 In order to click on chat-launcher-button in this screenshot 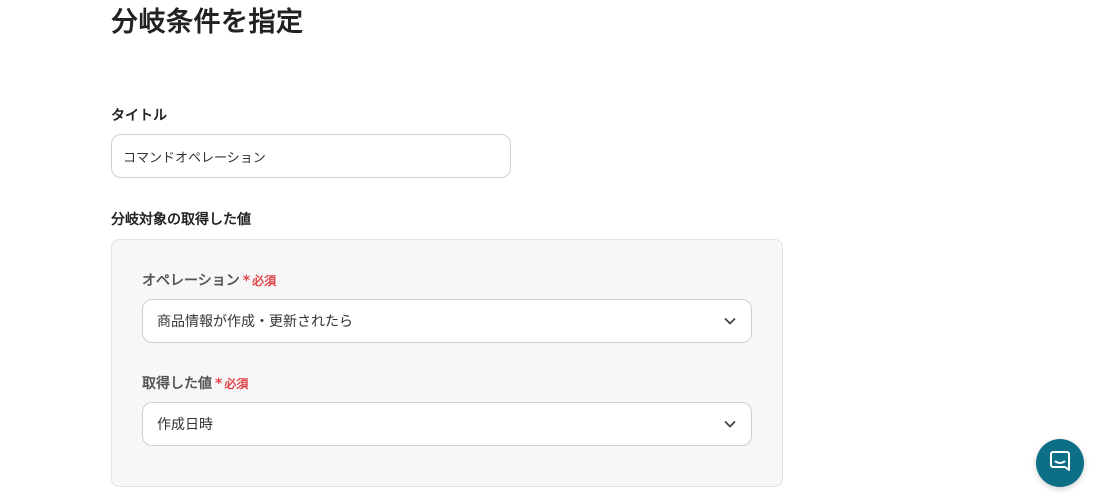, I will do `click(1060, 463)`.